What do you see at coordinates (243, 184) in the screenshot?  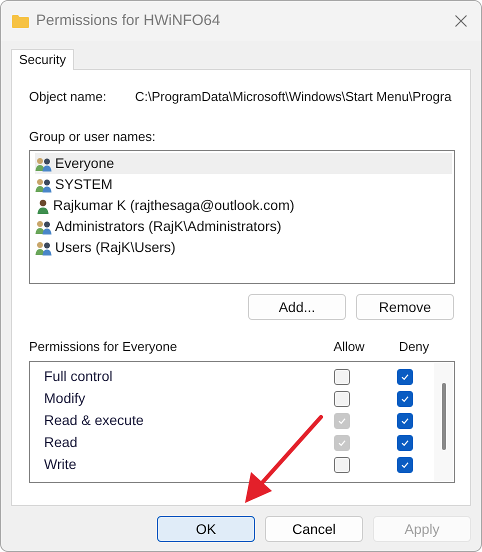 I see `user-list-item: SYSTEM` at bounding box center [243, 184].